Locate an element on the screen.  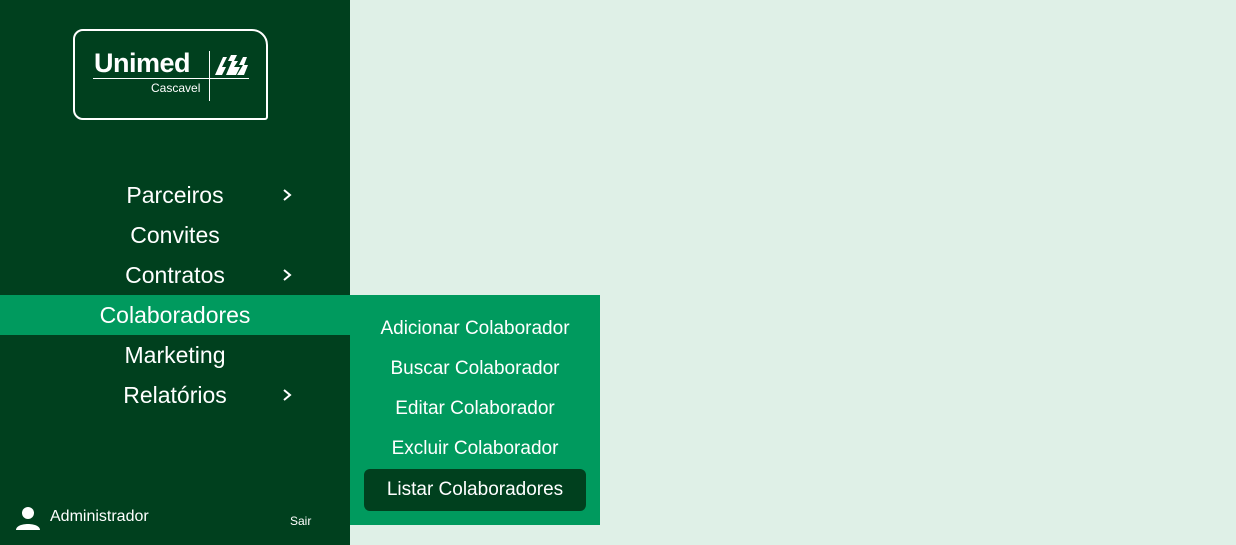
submenu-item-adicionar-colaborador: Adicionar Colaborador is located at coordinates (475, 329).